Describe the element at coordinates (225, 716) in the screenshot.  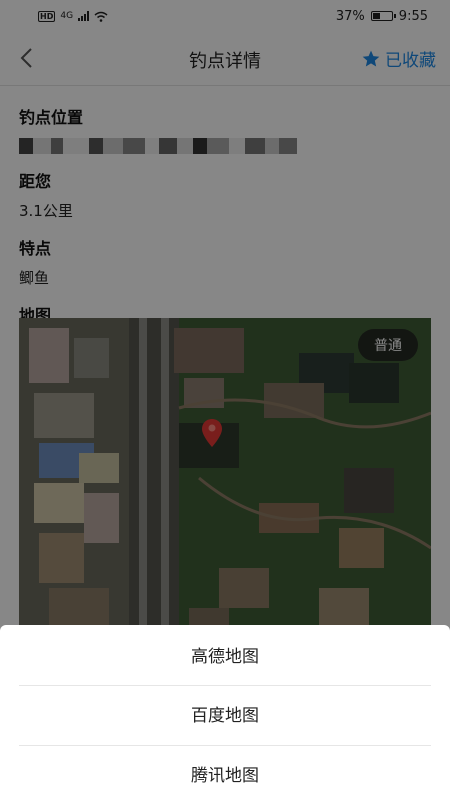
I see `action-baidu-map: 百度地图` at that location.